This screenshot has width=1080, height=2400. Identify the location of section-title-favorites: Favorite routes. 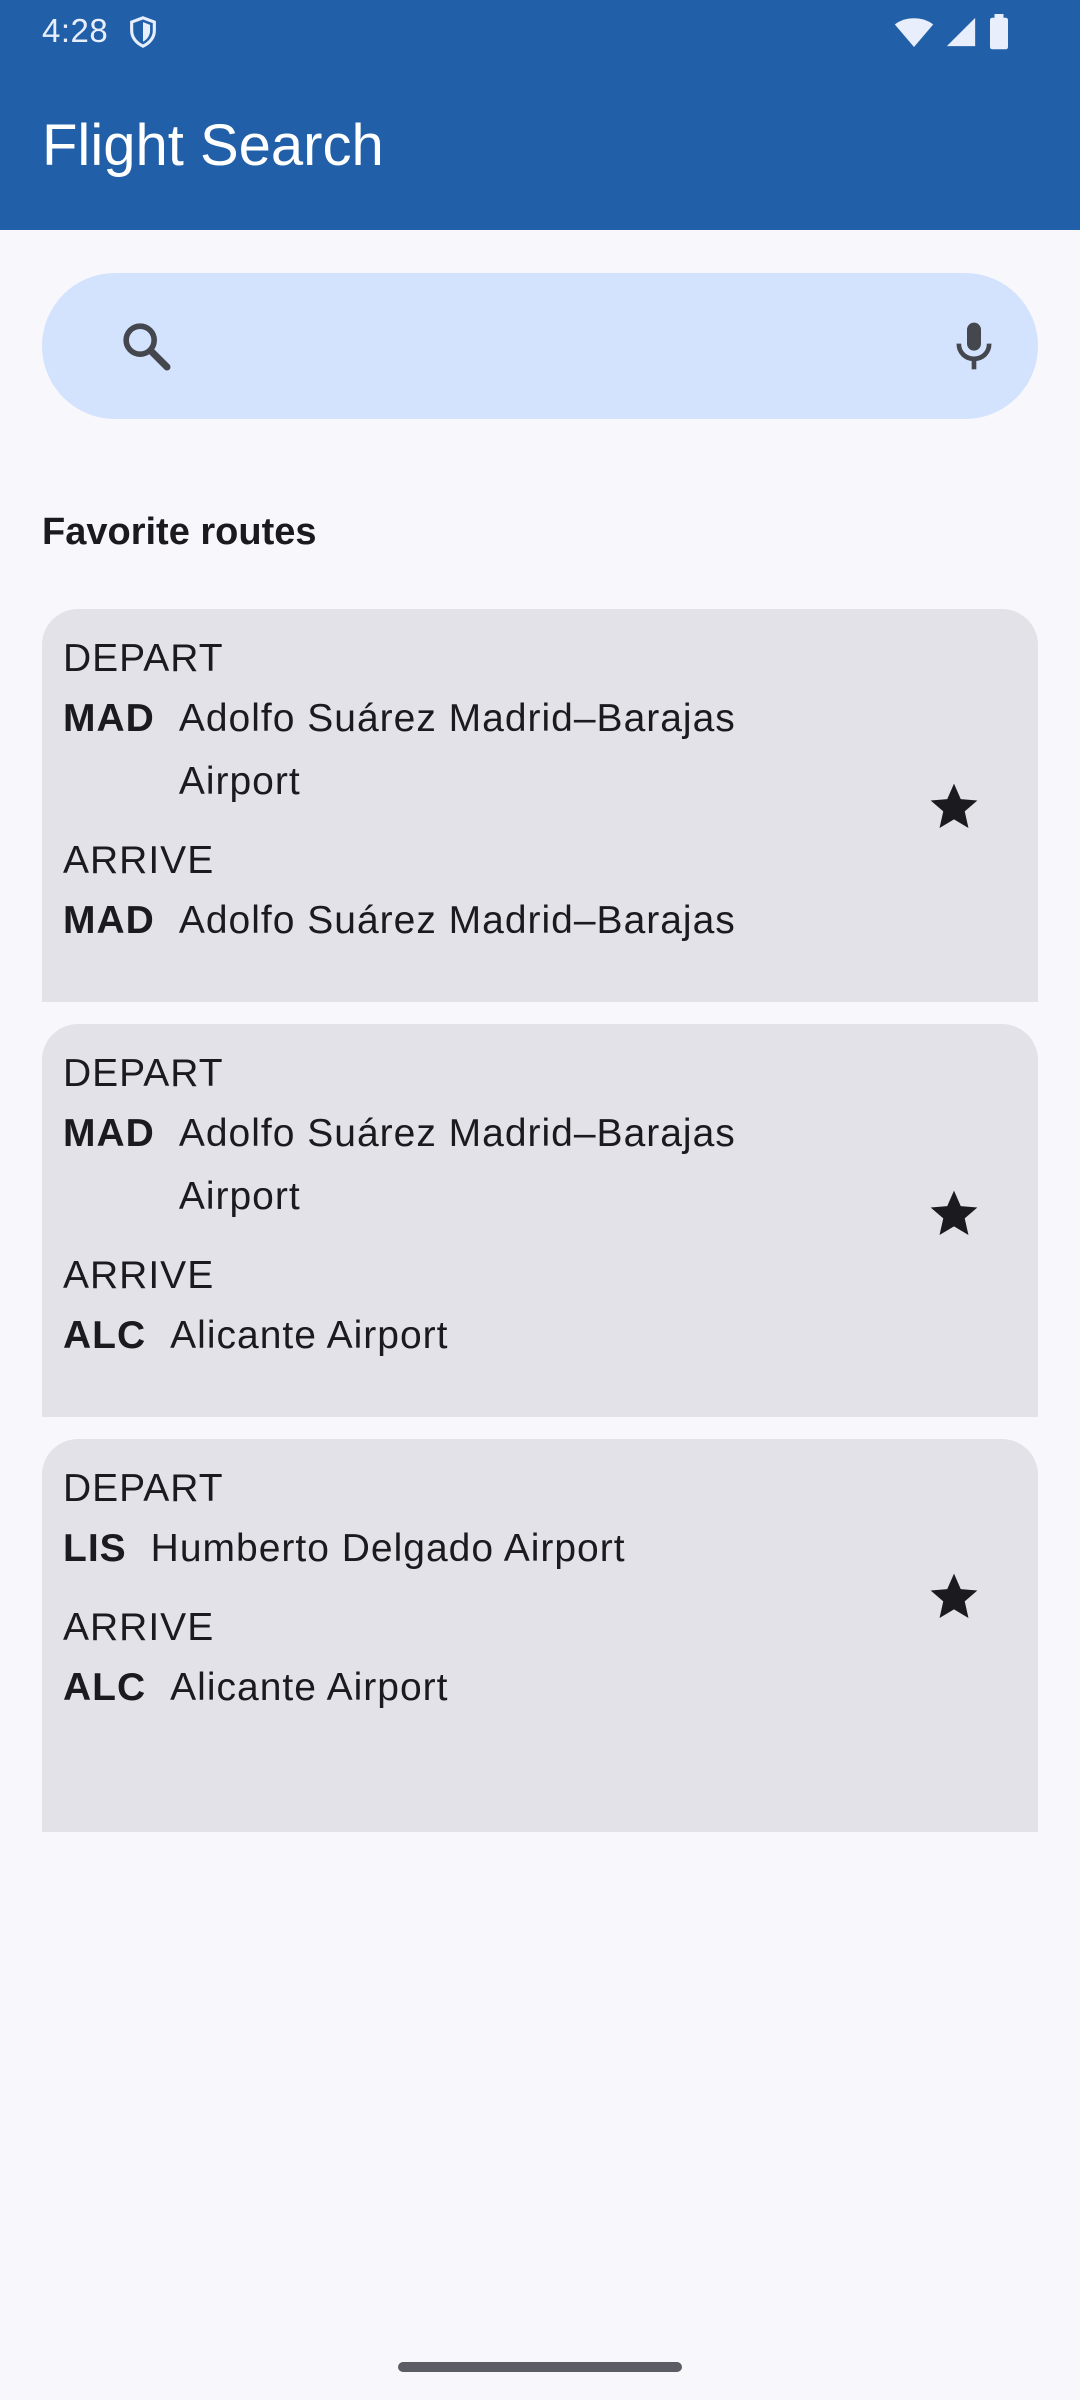
(179, 532).